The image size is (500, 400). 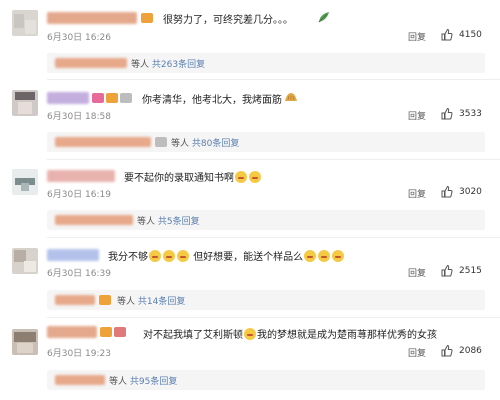 What do you see at coordinates (226, 255) in the screenshot?
I see `comment-text: 我分不够 但好想要，能送个样品么` at bounding box center [226, 255].